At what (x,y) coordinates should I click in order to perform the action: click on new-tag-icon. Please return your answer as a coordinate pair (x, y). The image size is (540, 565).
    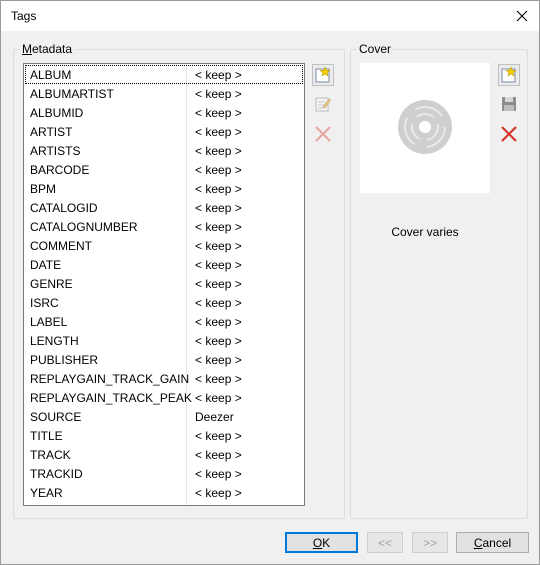
    Looking at the image, I should click on (323, 74).